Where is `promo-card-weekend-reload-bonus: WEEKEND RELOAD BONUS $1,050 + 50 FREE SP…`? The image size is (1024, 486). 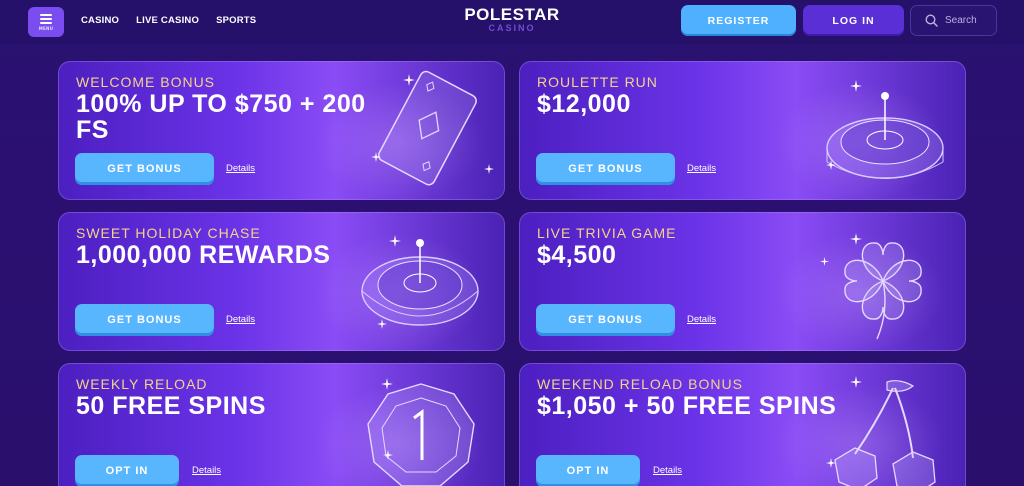
promo-card-weekend-reload-bonus: WEEKEND RELOAD BONUS $1,050 + 50 FREE SP… is located at coordinates (742, 424).